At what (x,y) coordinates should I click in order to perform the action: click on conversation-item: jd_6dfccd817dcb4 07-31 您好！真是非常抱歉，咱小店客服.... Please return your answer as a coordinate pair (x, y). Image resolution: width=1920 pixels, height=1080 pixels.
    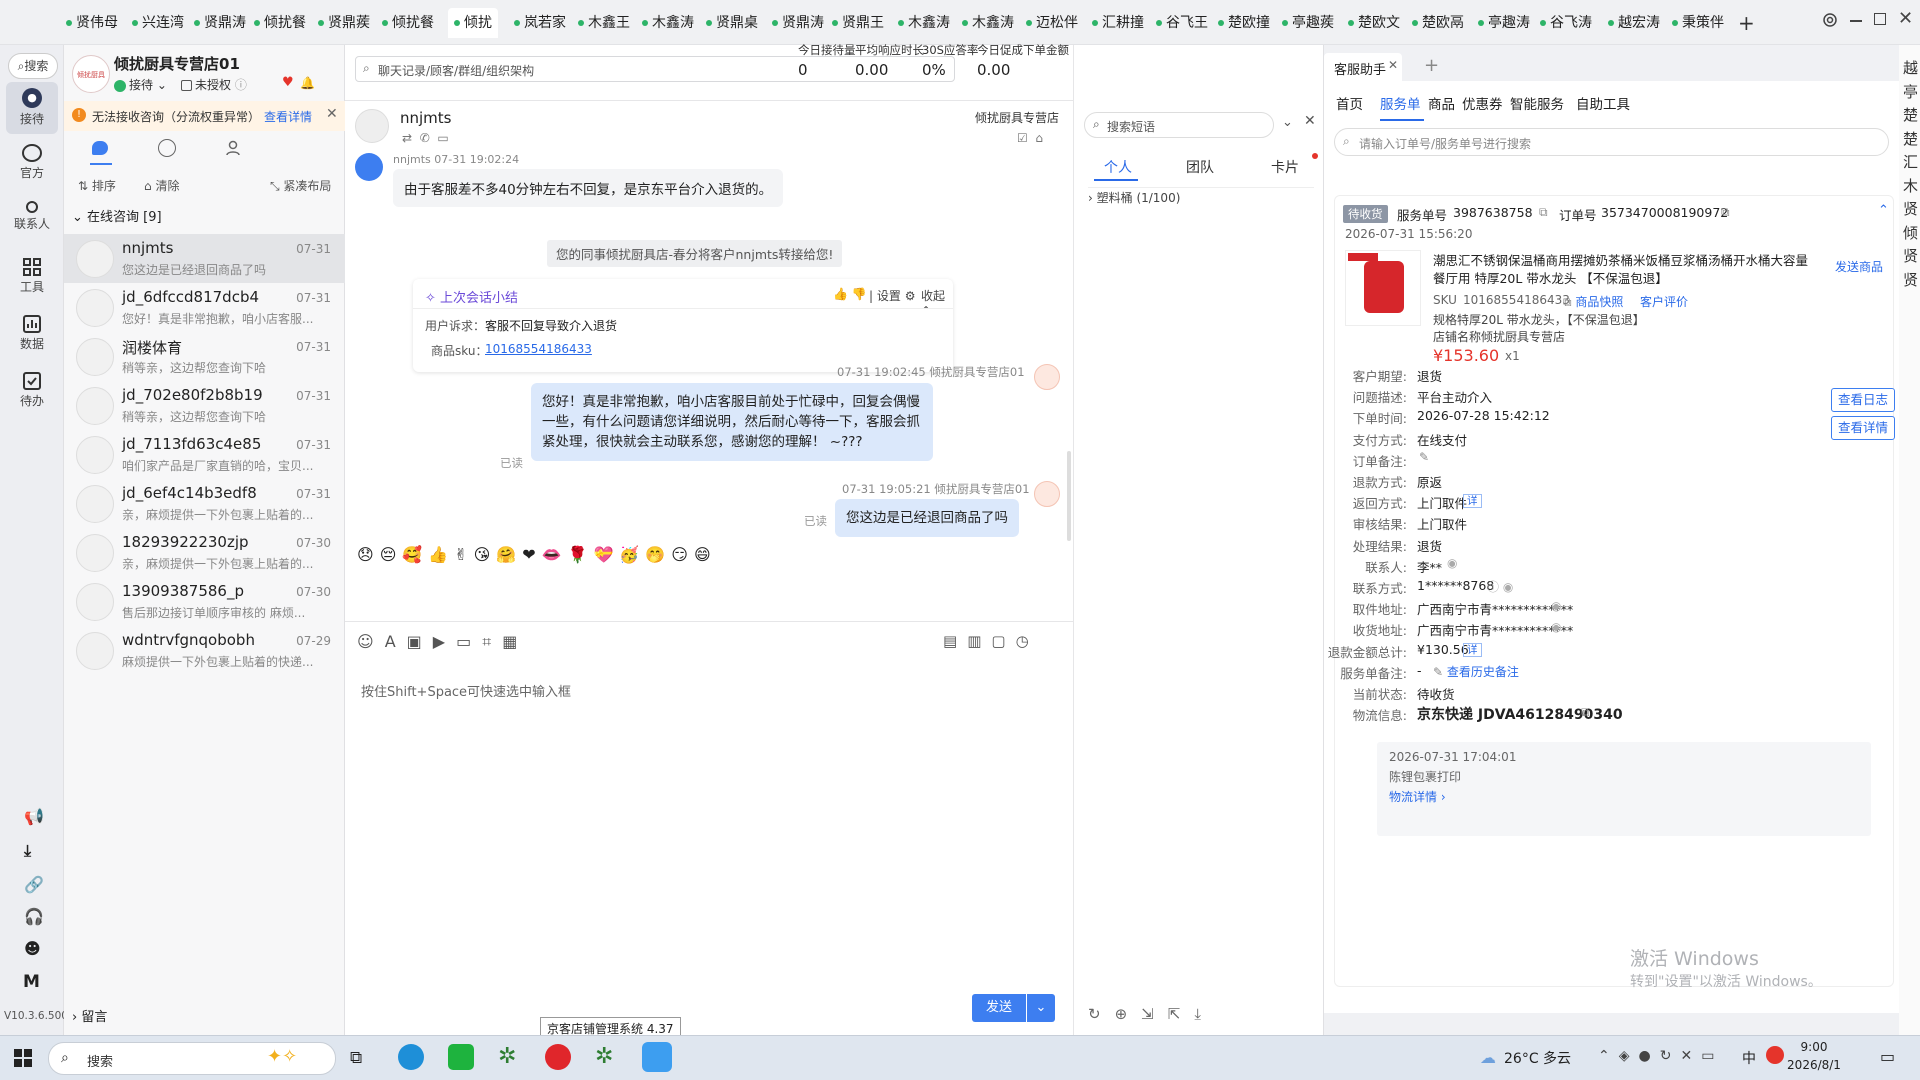
    Looking at the image, I should click on (204, 307).